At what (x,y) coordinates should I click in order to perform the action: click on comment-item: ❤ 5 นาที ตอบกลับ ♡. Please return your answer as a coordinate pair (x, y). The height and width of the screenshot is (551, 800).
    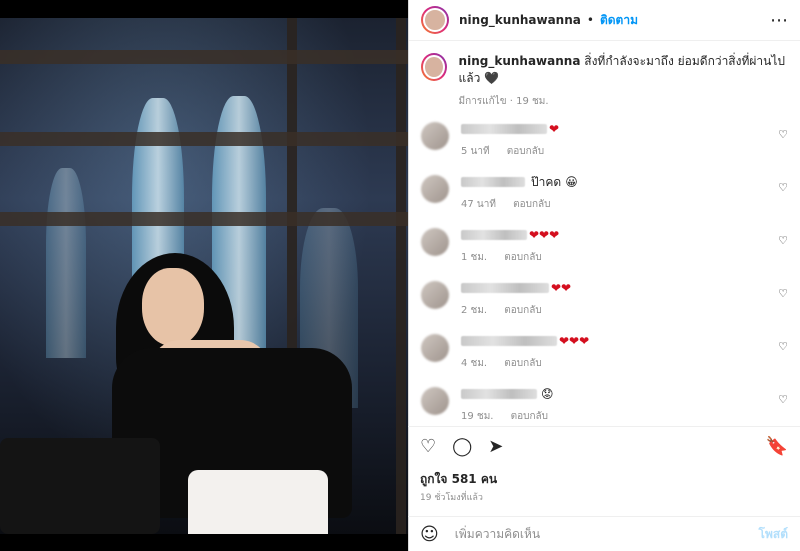
    Looking at the image, I should click on (604, 146).